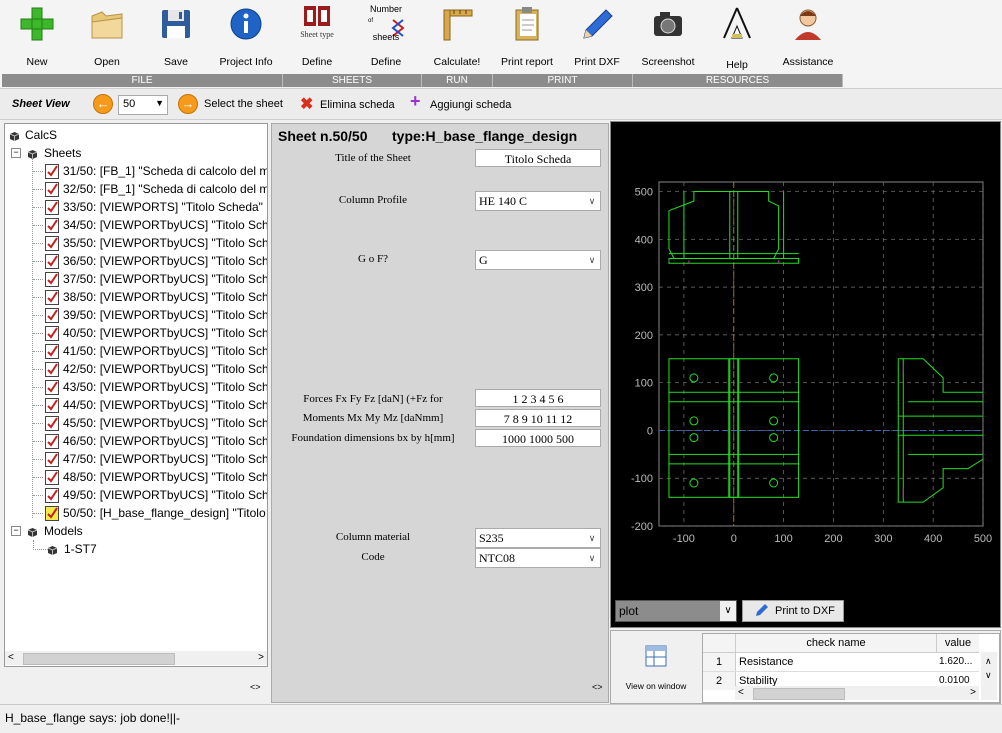  What do you see at coordinates (136, 387) in the screenshot?
I see `tree-sheet-item: 43/50: [VIEWPORTbyUCS] "Titolo Sche` at bounding box center [136, 387].